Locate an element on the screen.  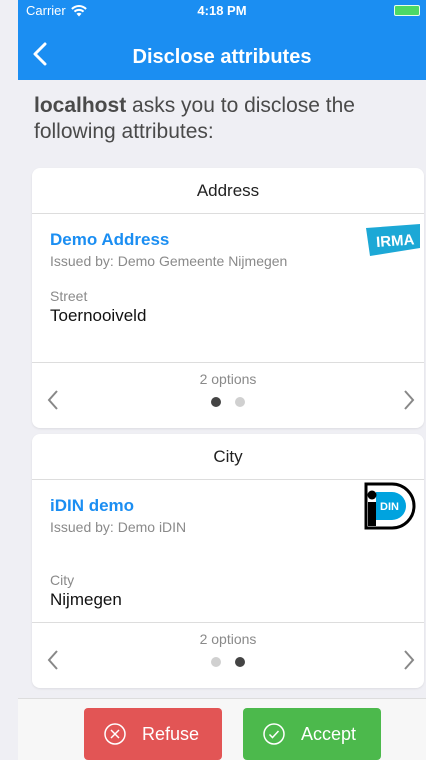
refuse-label: Refuse is located at coordinates (171, 733).